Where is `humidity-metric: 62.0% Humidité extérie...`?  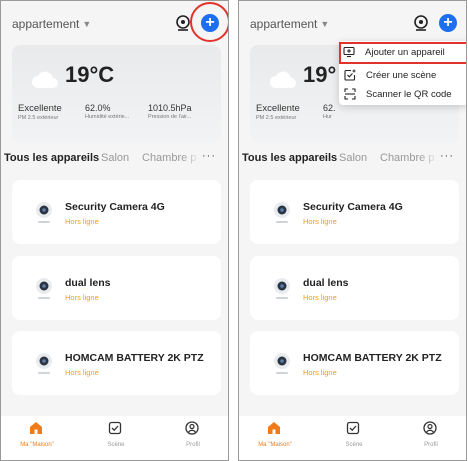
humidity-metric: 62.0% Humidité extérie... is located at coordinates (107, 111).